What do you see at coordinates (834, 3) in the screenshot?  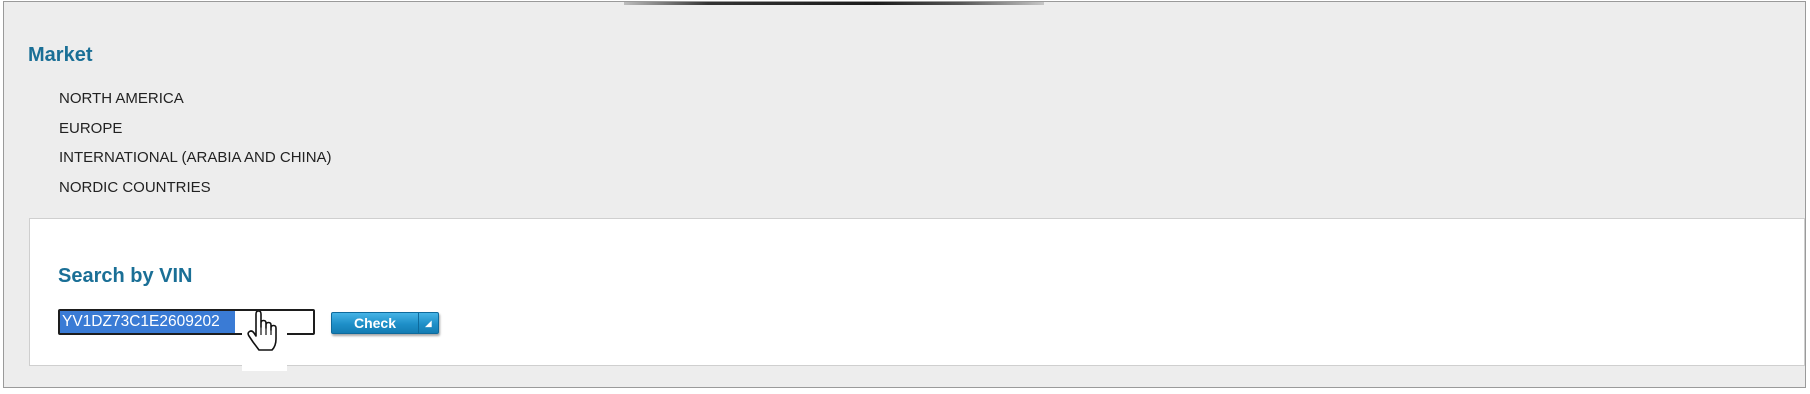 I see `header-image-edge` at bounding box center [834, 3].